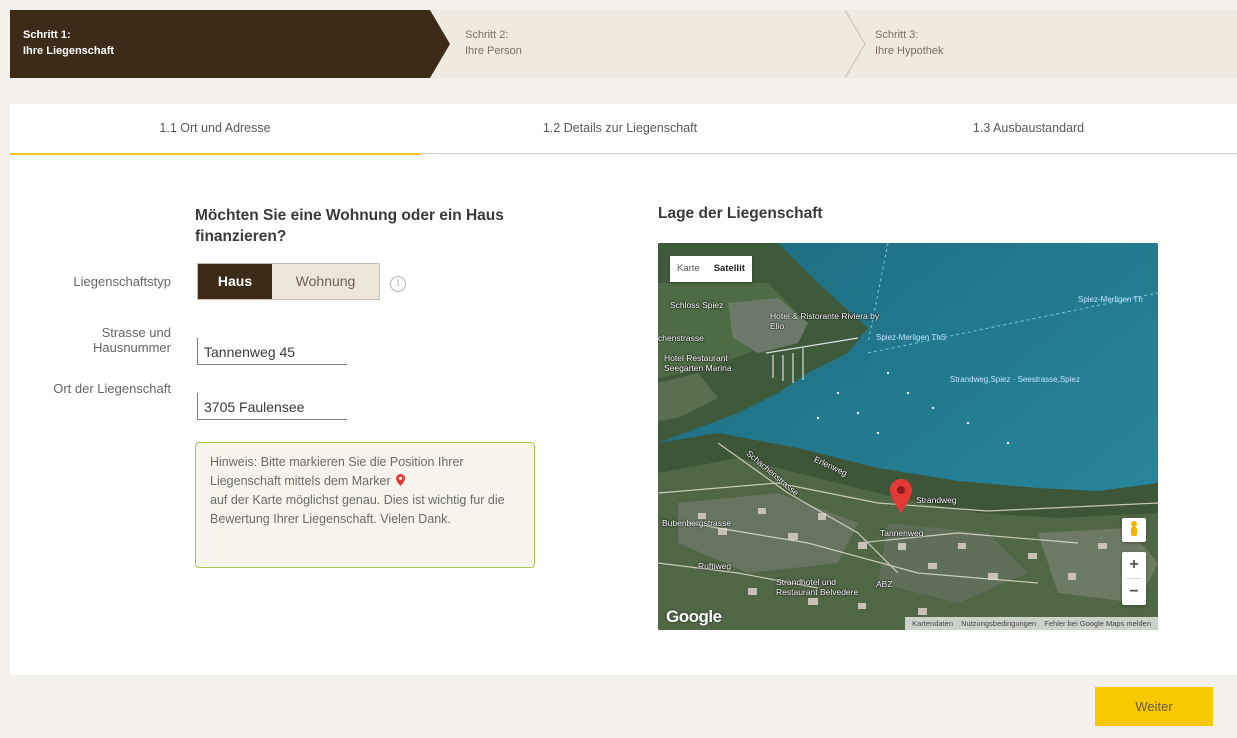  What do you see at coordinates (493, 51) in the screenshot?
I see `step-2-name: Ihre Person` at bounding box center [493, 51].